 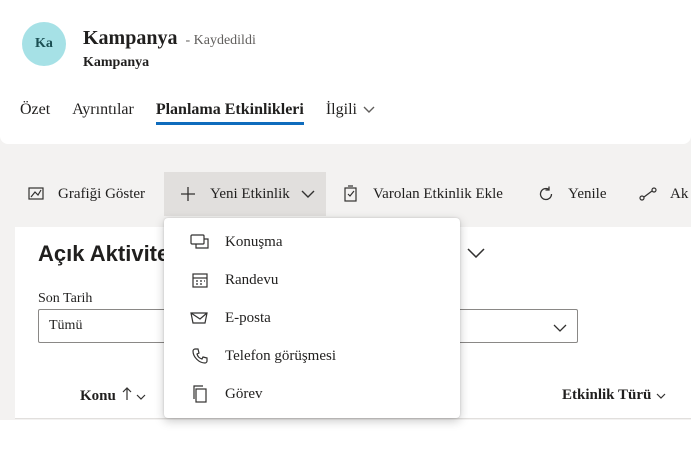 What do you see at coordinates (102, 193) in the screenshot?
I see `show-chart-label: Grafiği Göster` at bounding box center [102, 193].